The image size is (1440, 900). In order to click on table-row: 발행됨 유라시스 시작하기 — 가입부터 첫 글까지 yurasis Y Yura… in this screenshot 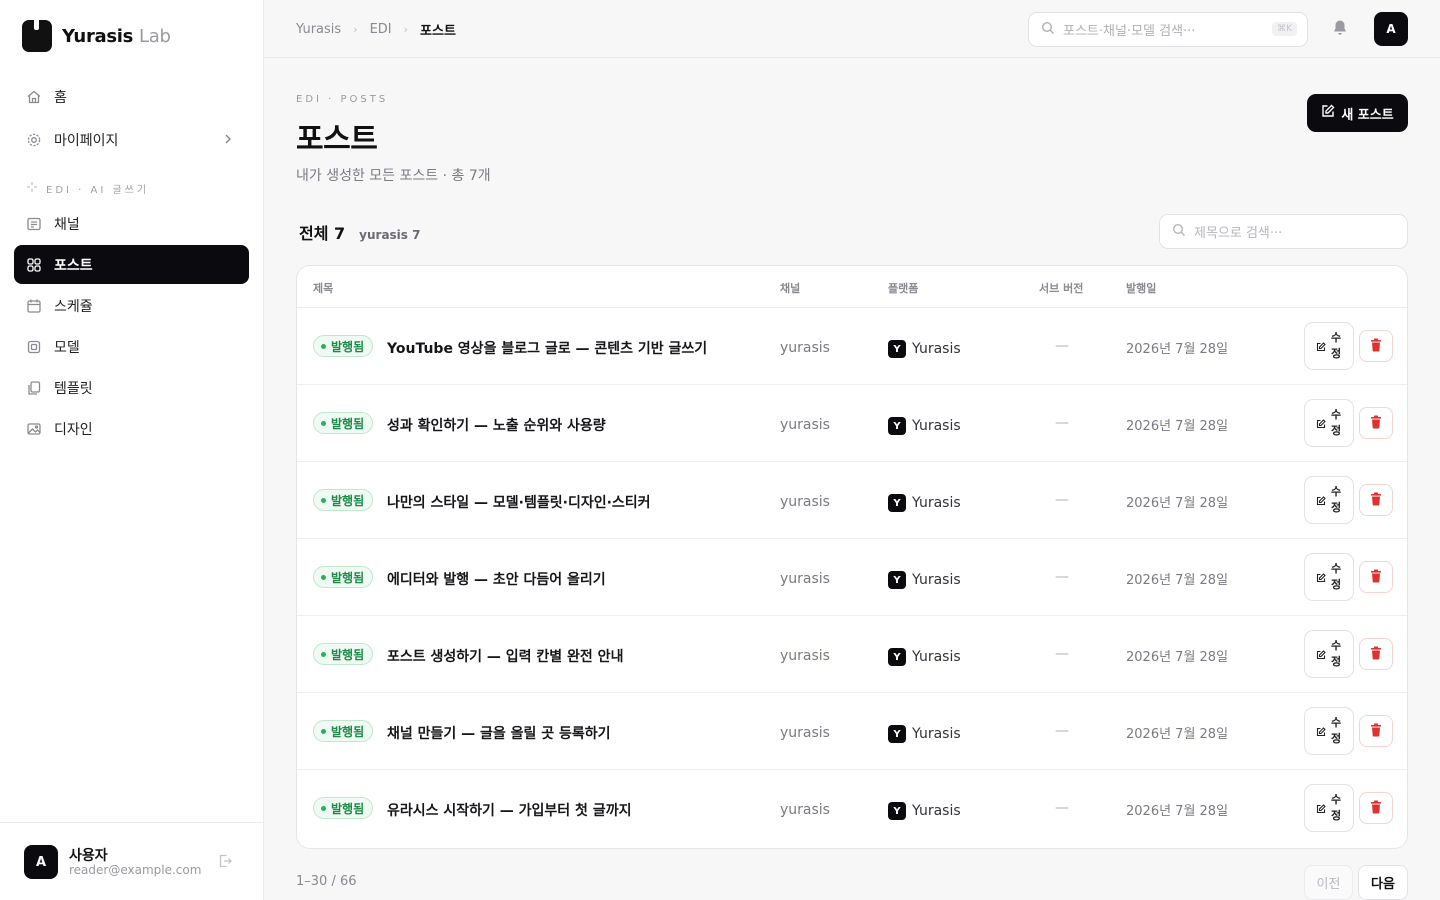, I will do `click(852, 808)`.